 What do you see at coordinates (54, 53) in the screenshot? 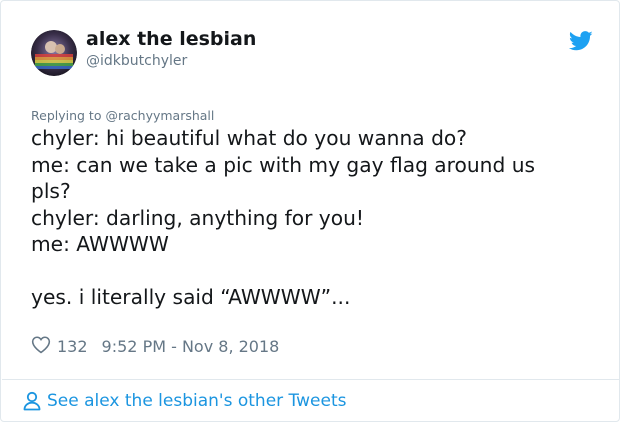
I see `avatar` at bounding box center [54, 53].